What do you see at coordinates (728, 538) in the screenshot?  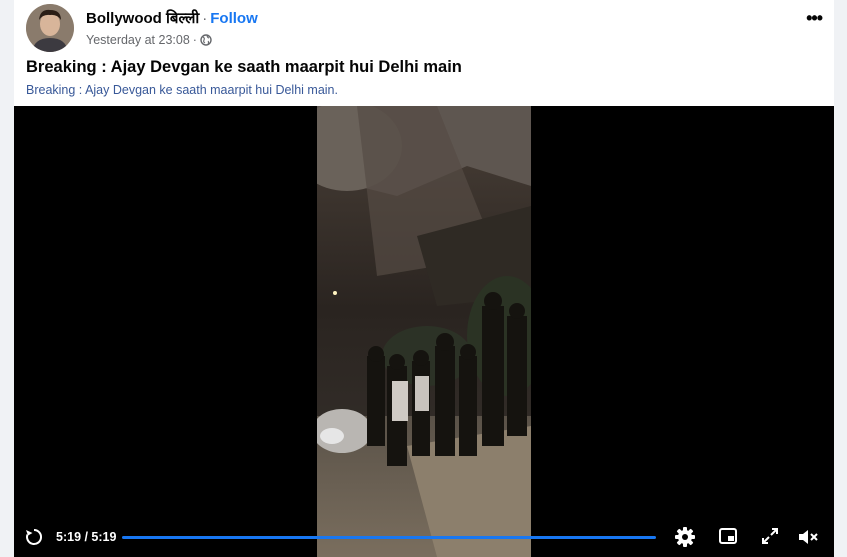 I see `picture-in-picture-icon` at bounding box center [728, 538].